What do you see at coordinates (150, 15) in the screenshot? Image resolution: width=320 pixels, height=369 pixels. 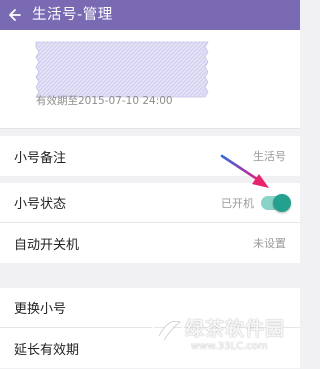 I see `app-bar: 生活号-管理` at bounding box center [150, 15].